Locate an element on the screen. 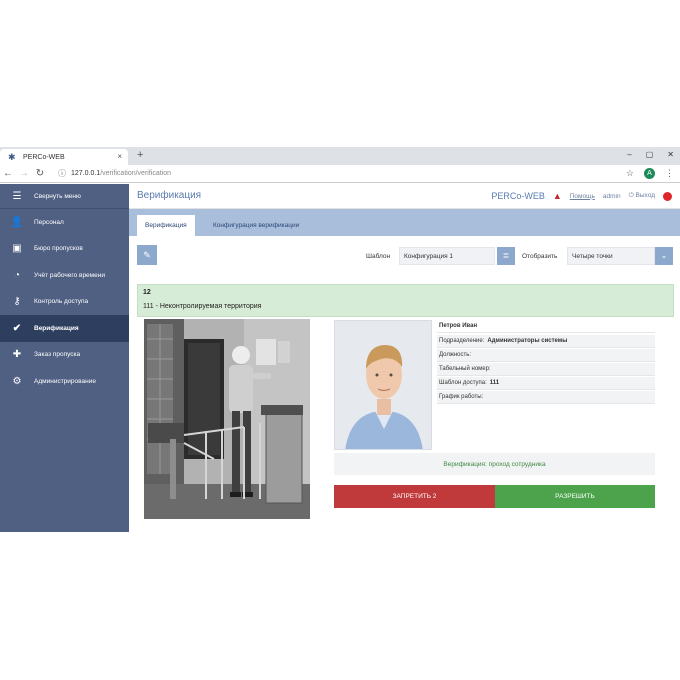  clock-person-icon: ◔ is located at coordinates (17, 275).